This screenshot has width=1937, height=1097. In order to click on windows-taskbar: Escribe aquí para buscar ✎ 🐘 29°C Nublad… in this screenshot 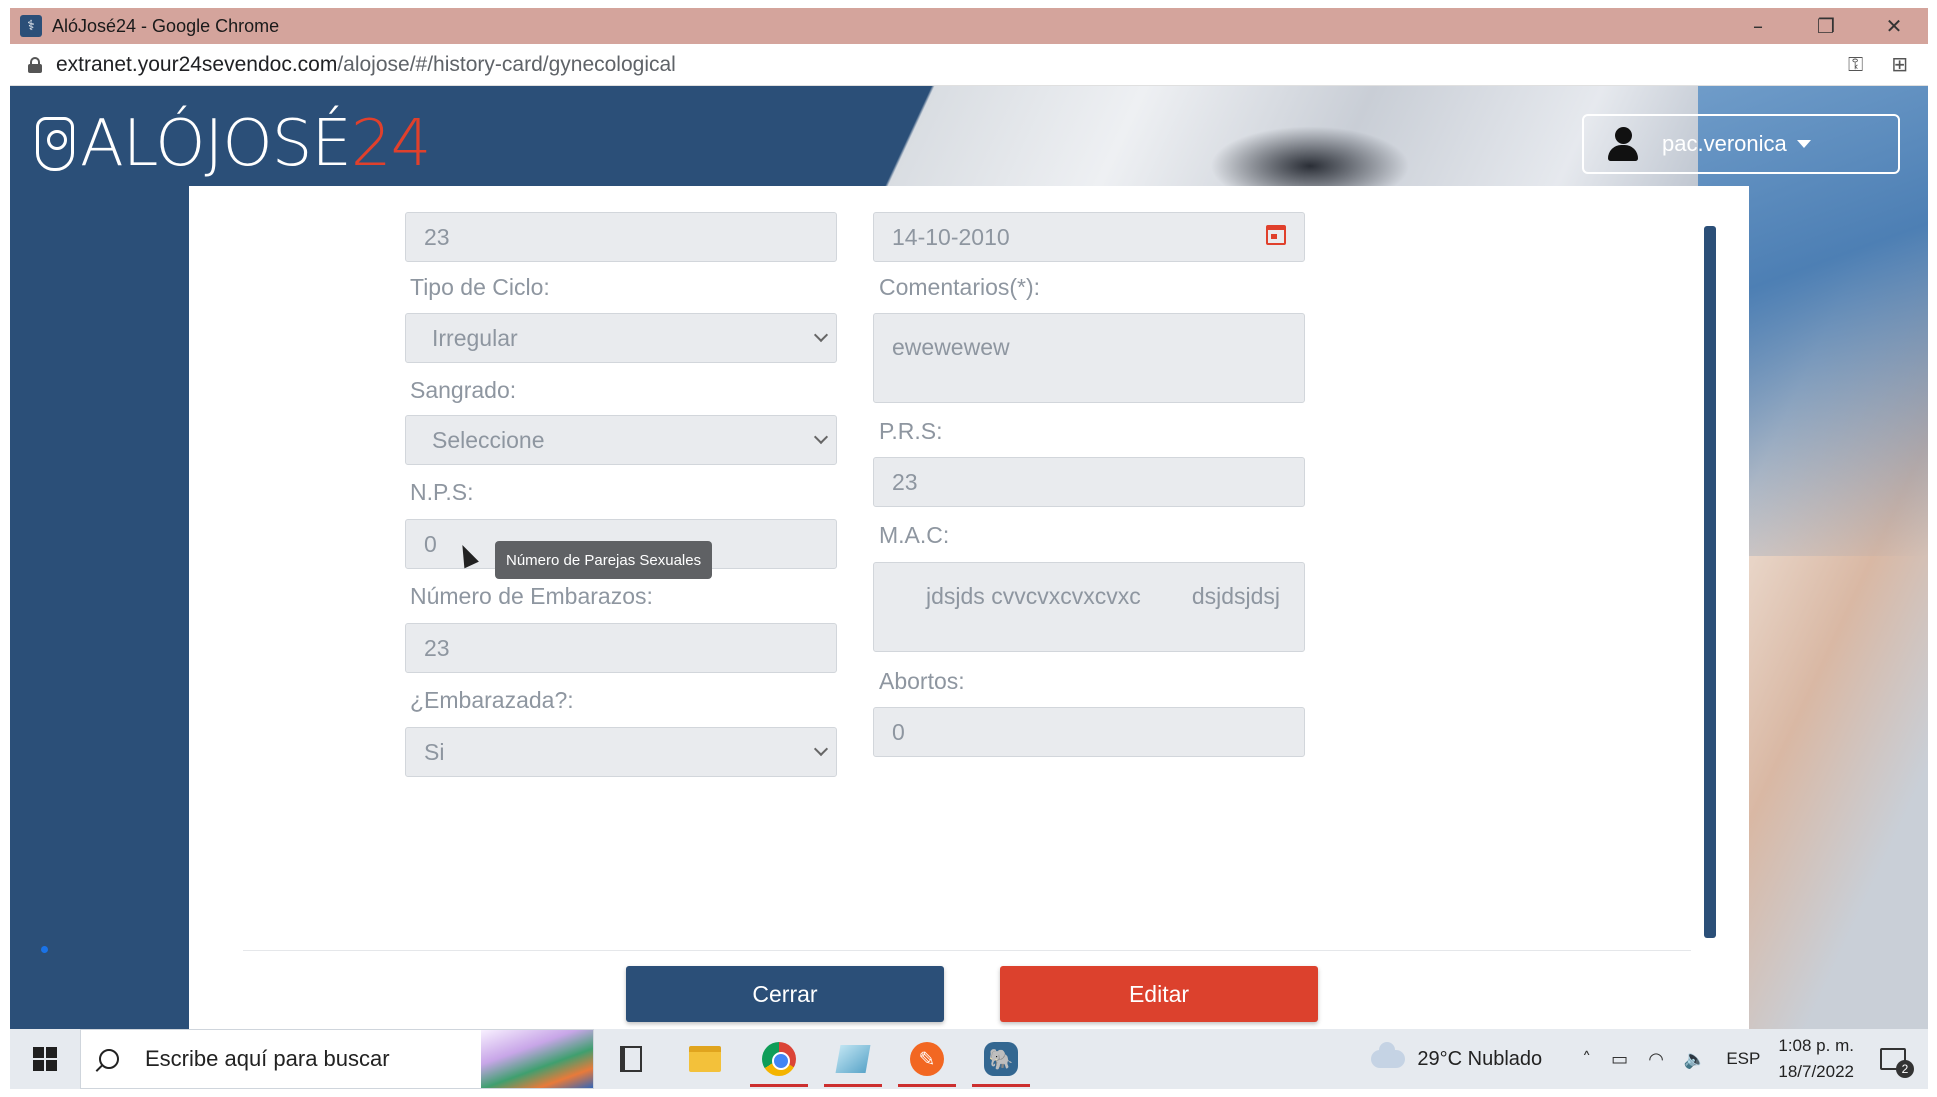, I will do `click(969, 1059)`.